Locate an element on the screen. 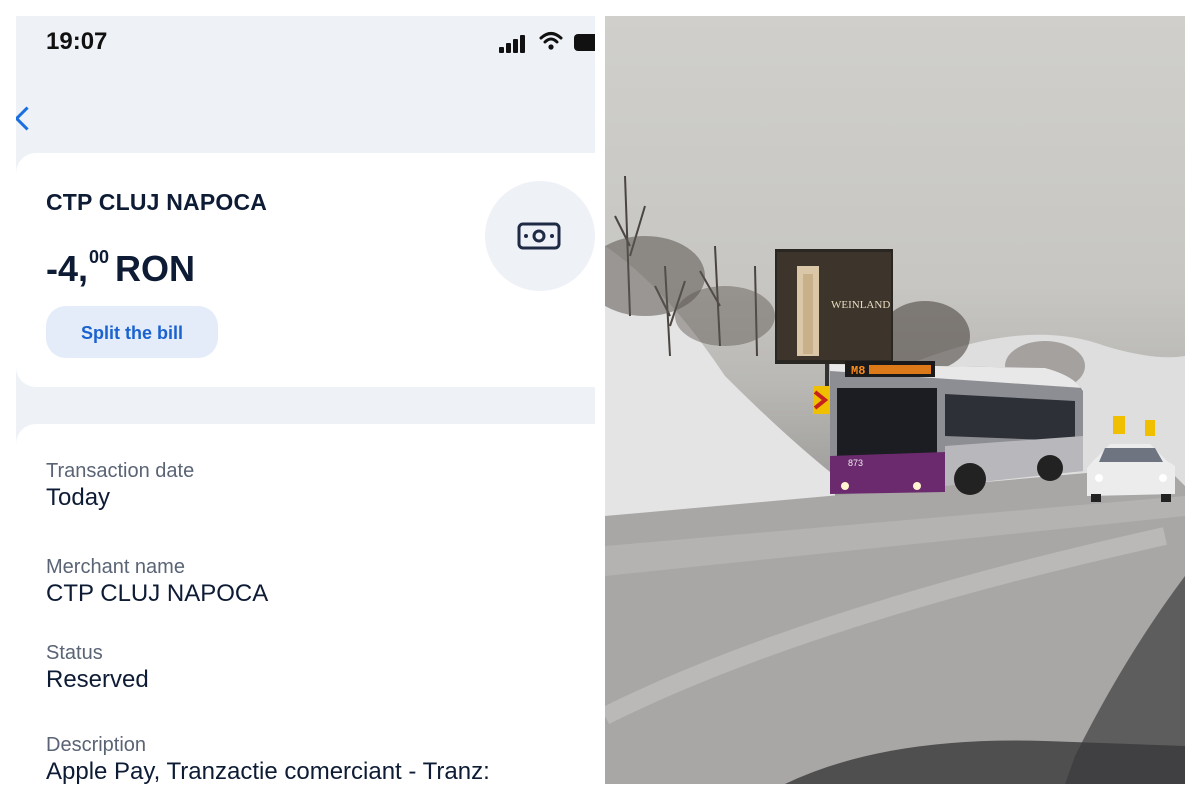 The image size is (1200, 800). wifi-icon is located at coordinates (551, 41).